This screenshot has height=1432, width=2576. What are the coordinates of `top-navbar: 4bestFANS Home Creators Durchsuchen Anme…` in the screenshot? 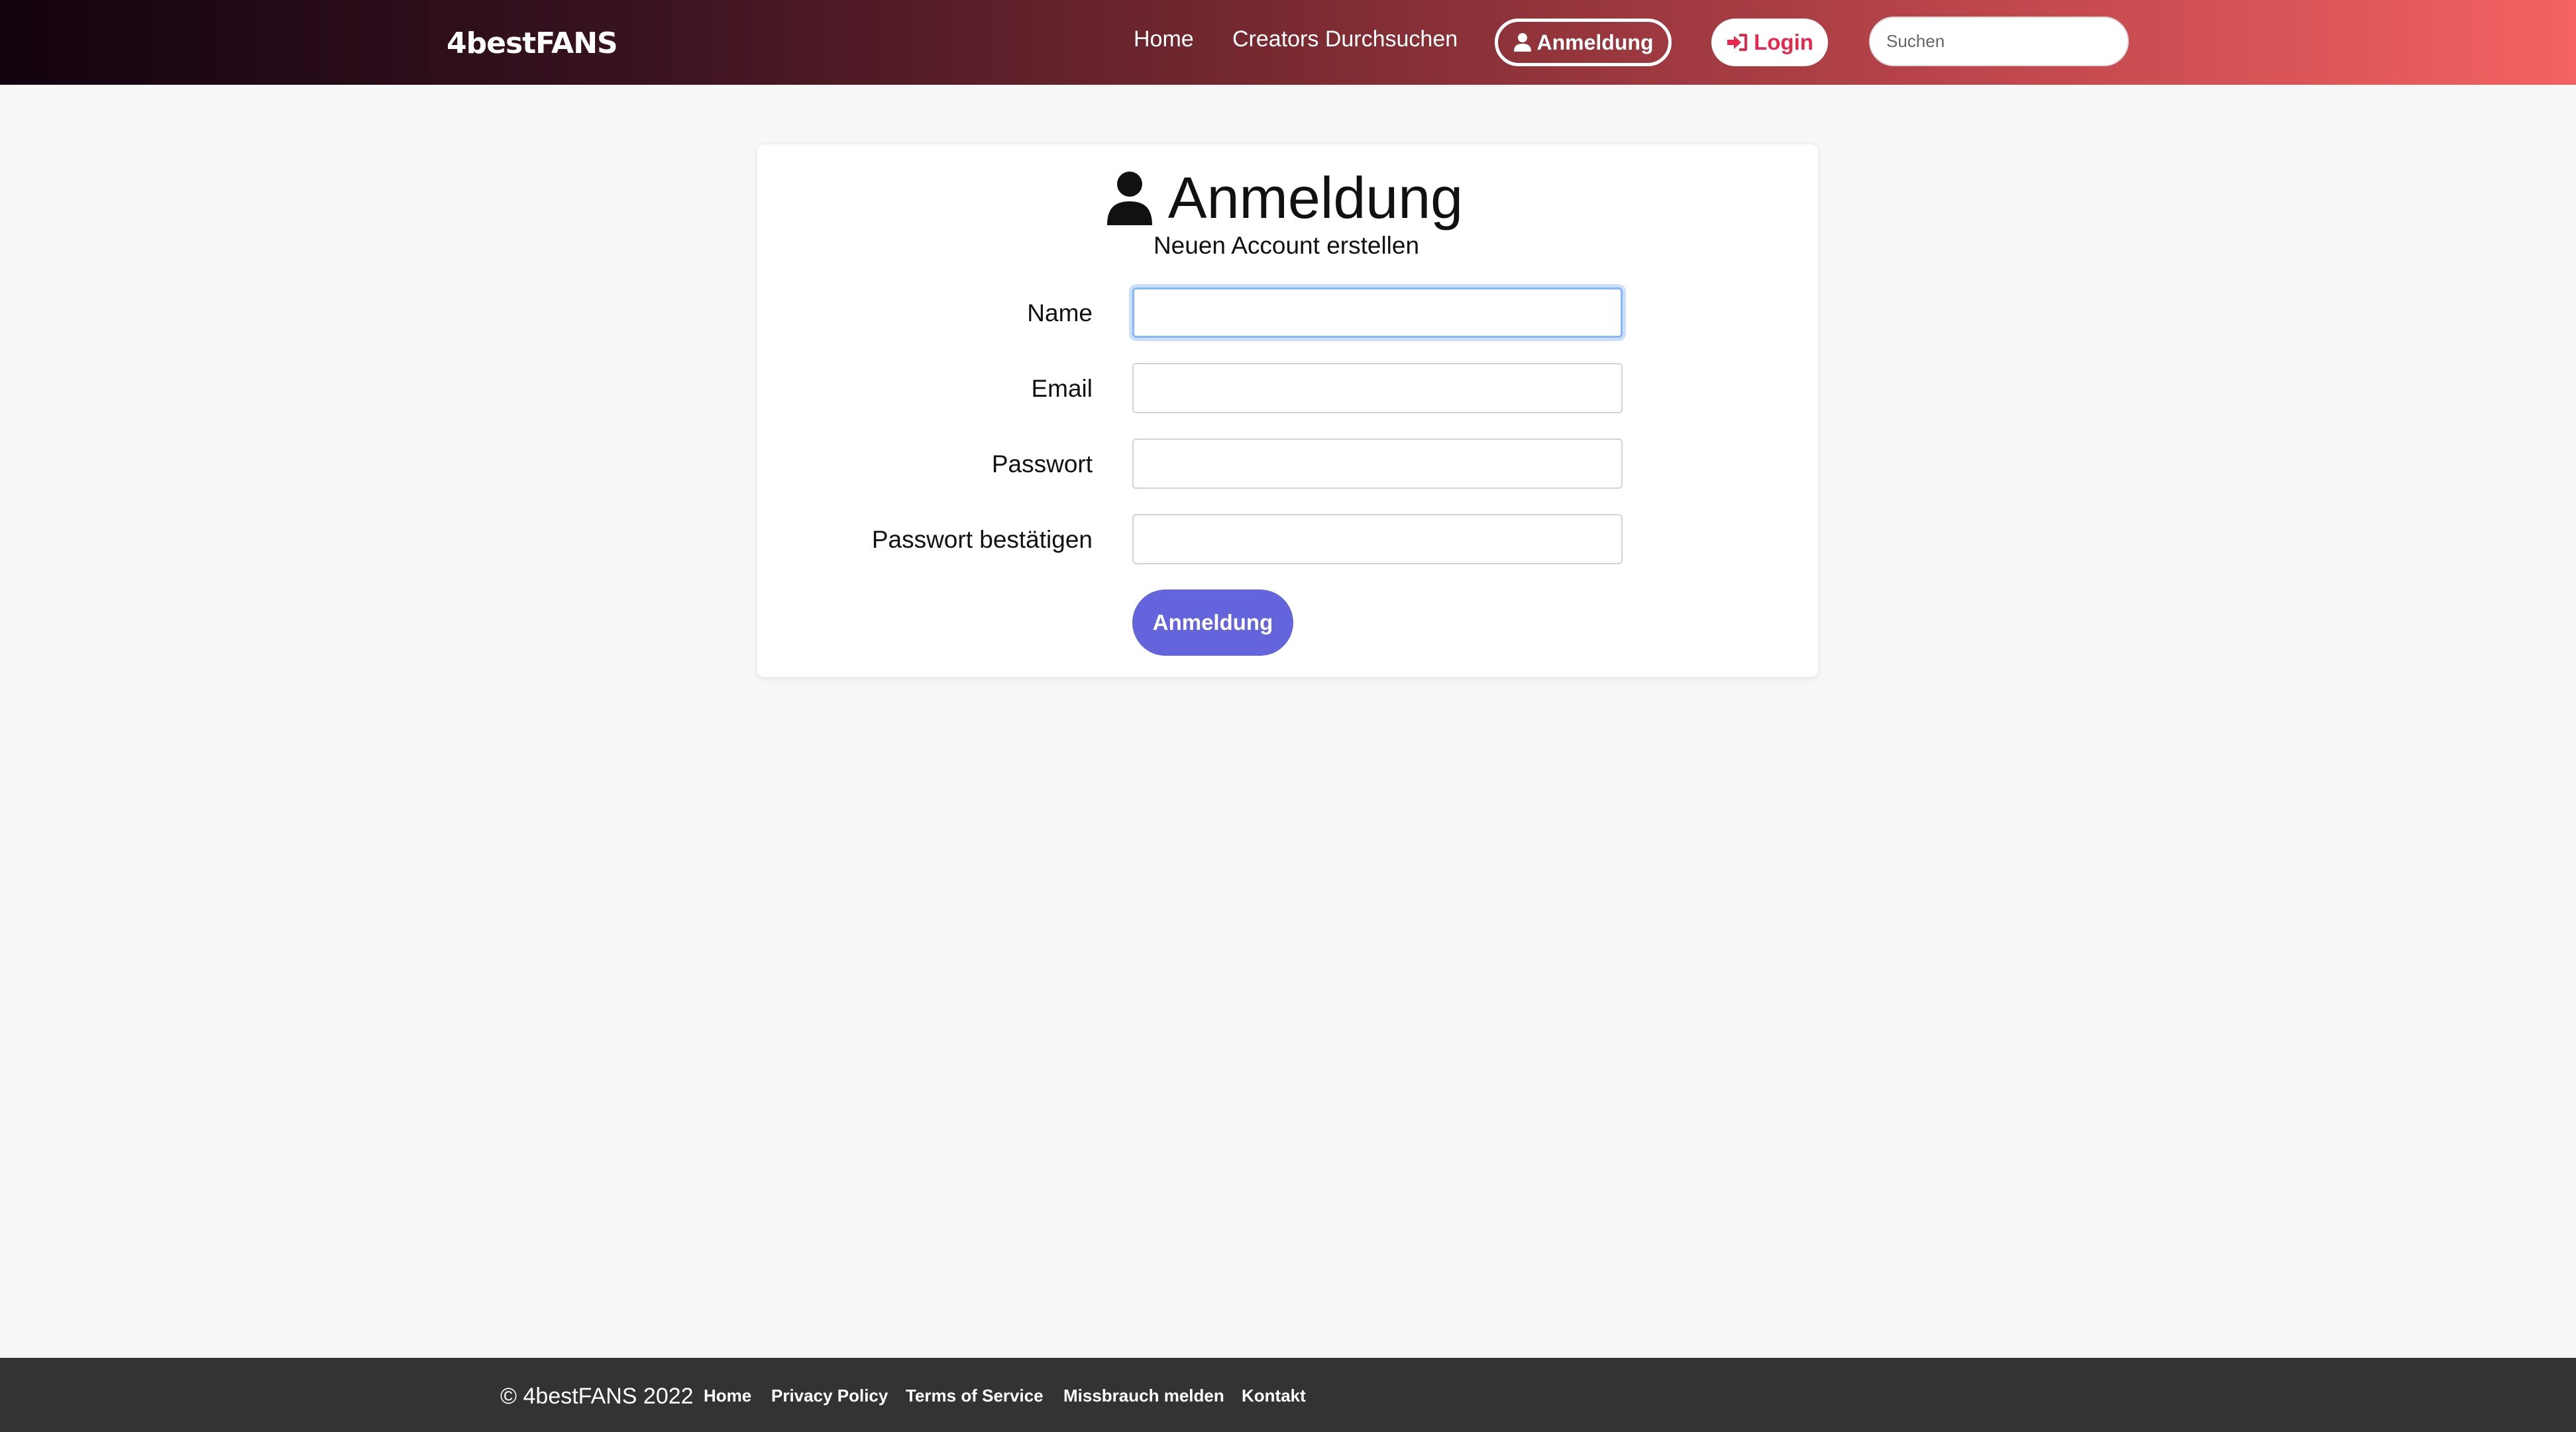 It's located at (1288, 43).